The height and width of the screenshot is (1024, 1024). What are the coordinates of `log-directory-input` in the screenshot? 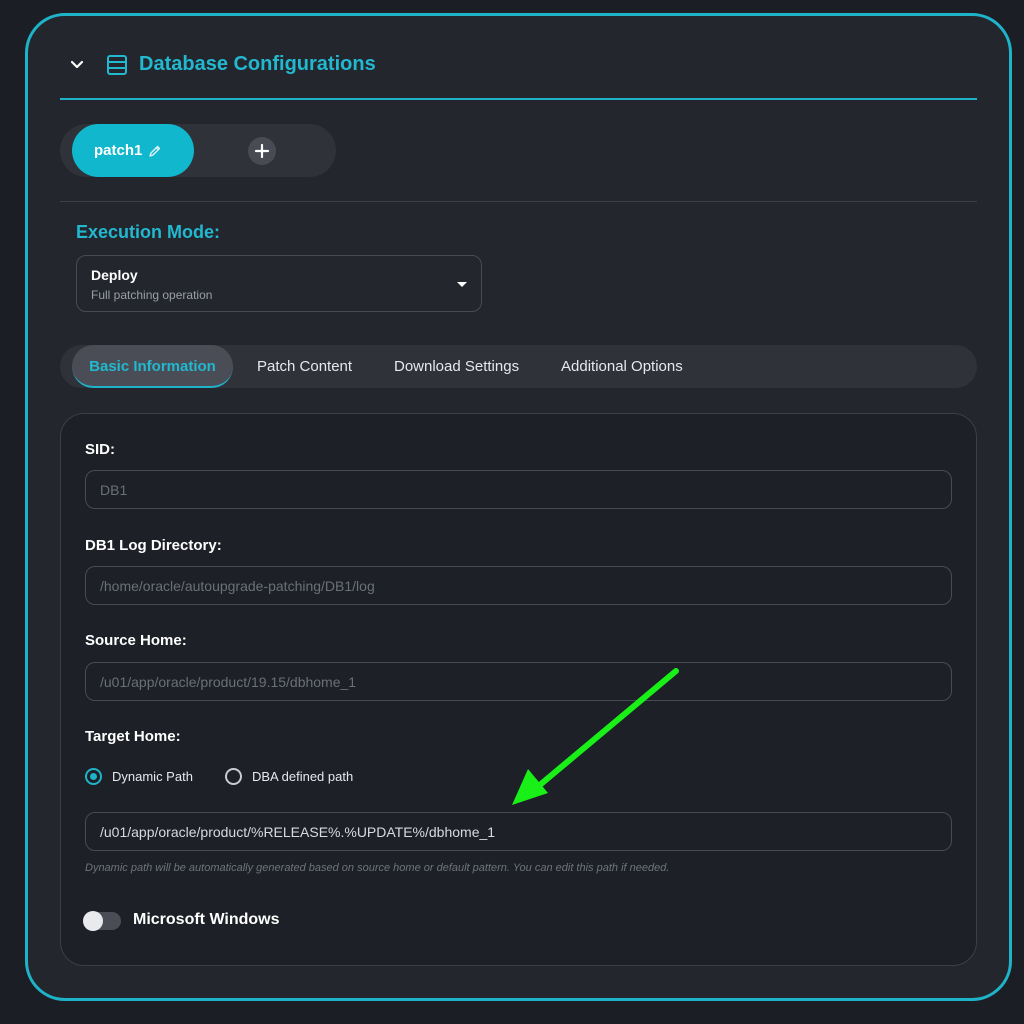 It's located at (518, 585).